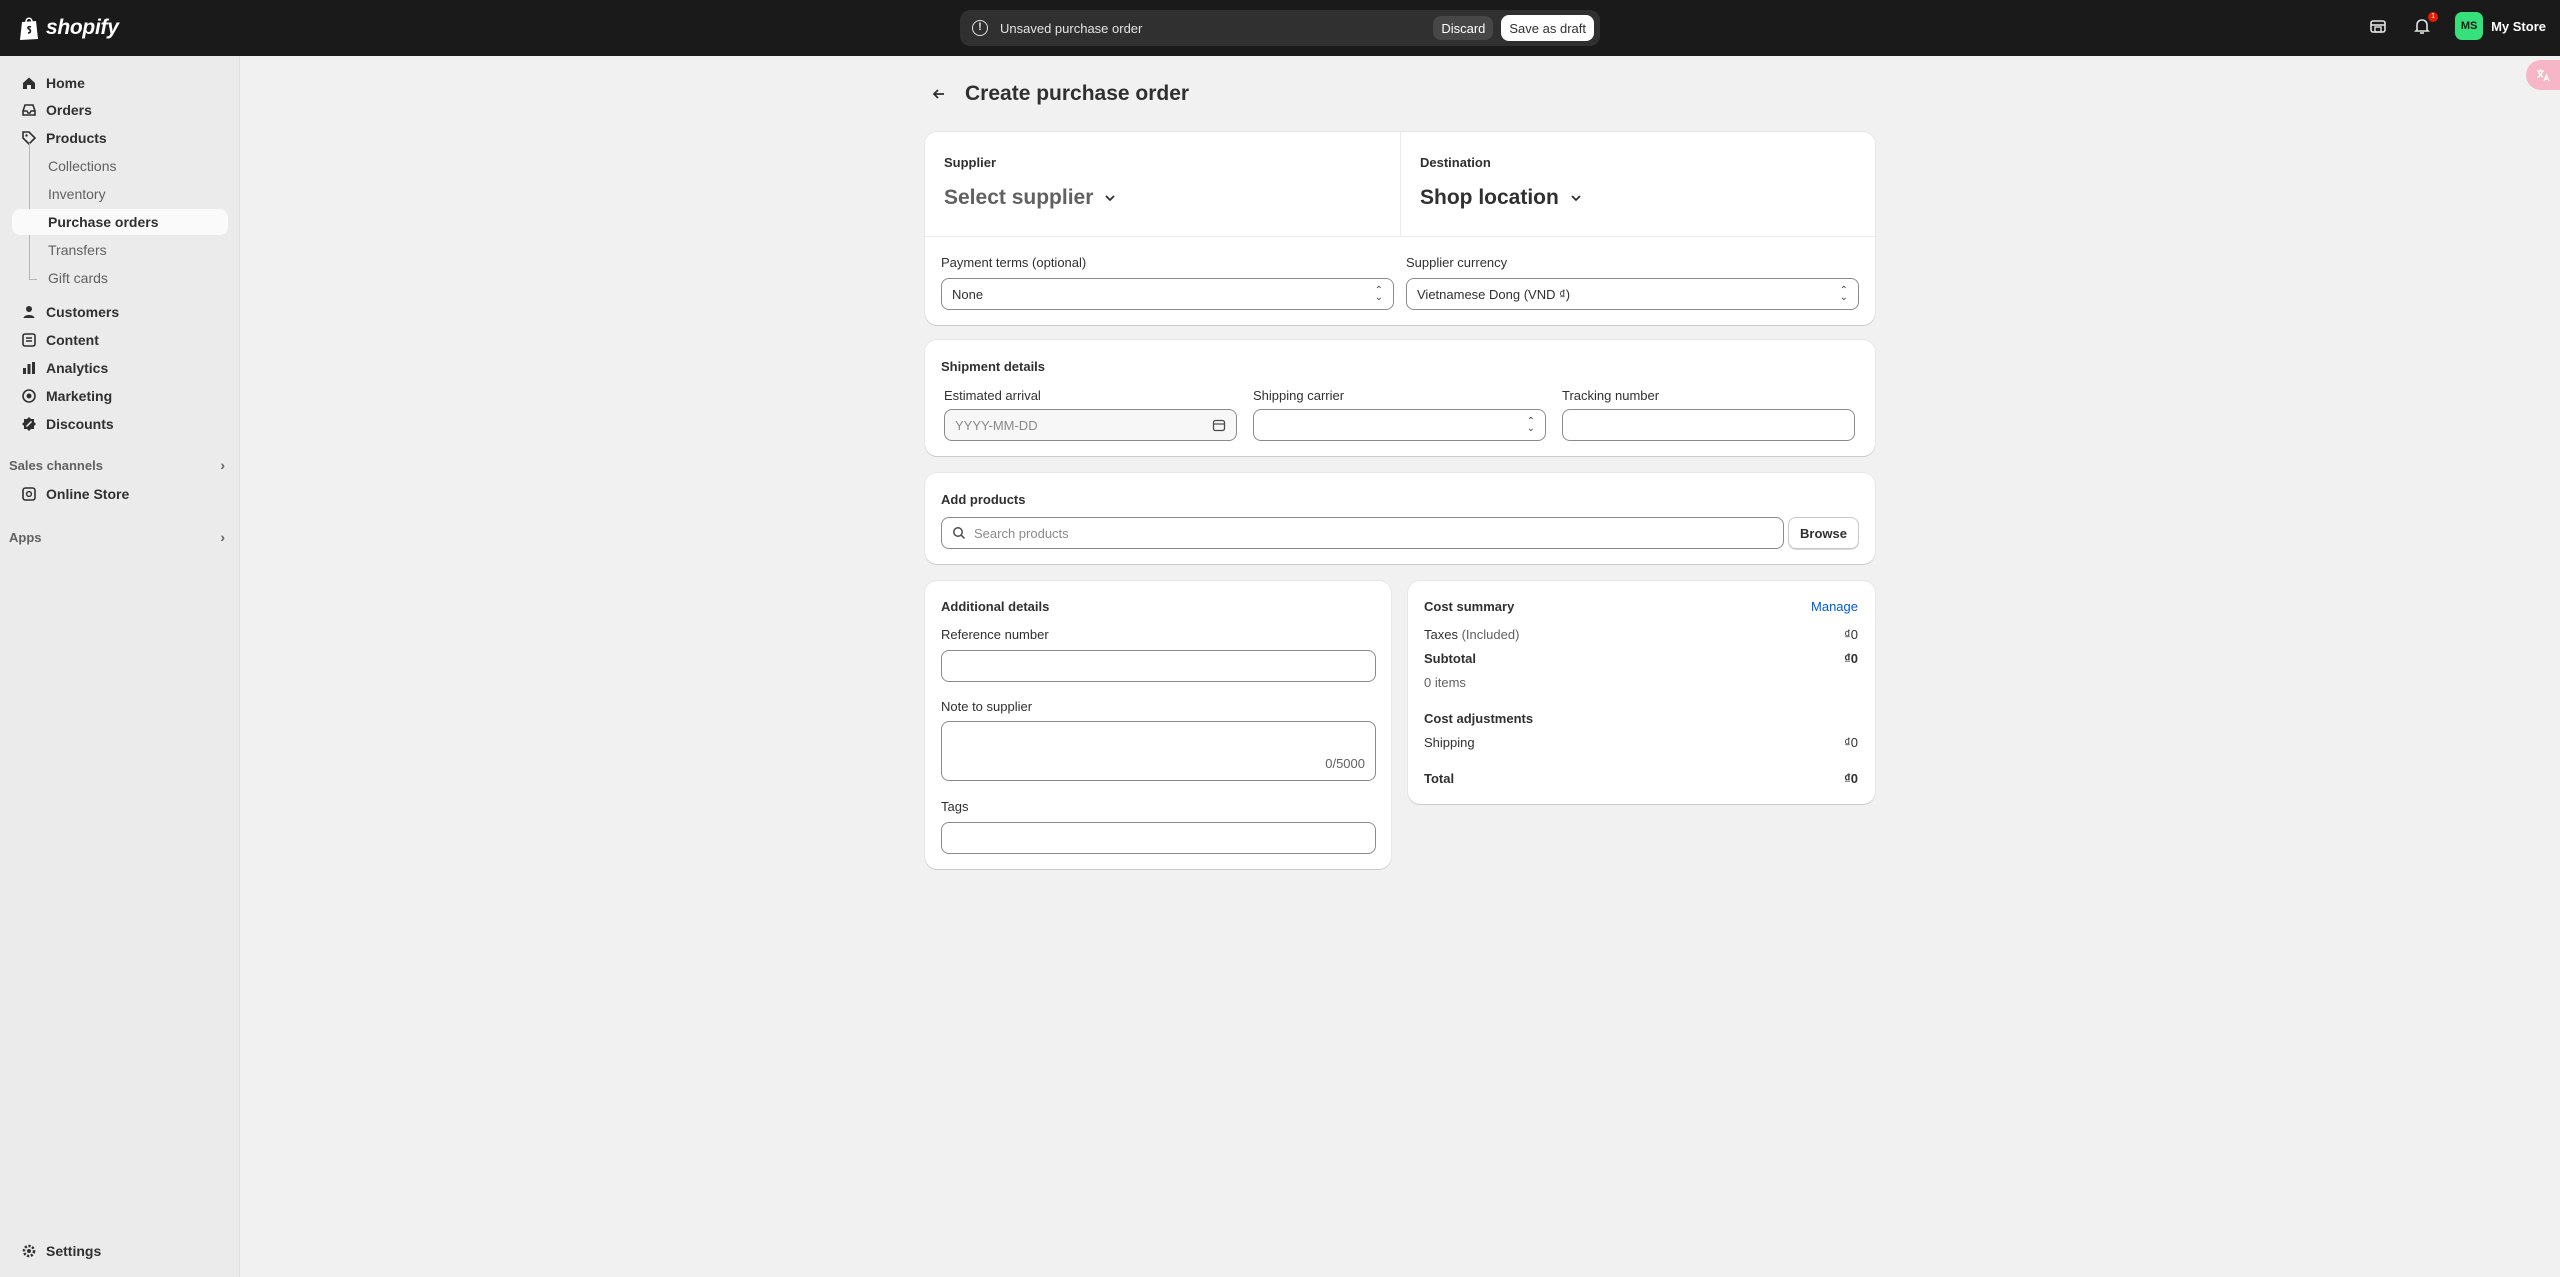 The image size is (2560, 1277). What do you see at coordinates (1489, 197) in the screenshot?
I see `destination-value: Shop location` at bounding box center [1489, 197].